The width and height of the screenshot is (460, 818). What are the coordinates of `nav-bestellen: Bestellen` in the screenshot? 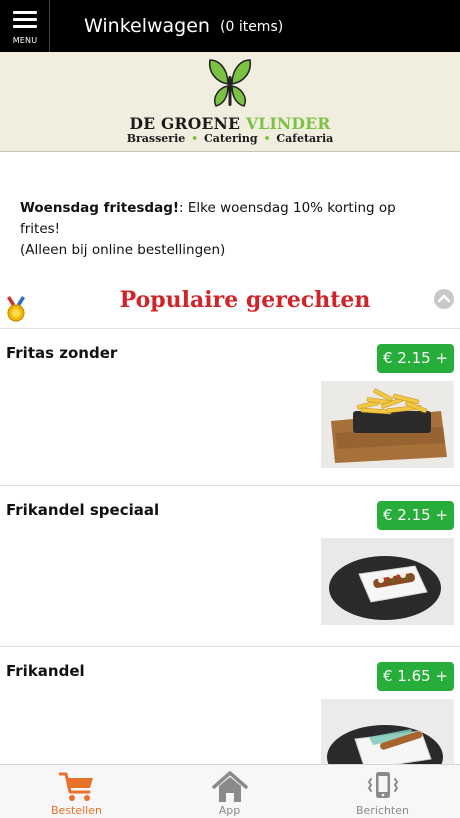 It's located at (76, 791).